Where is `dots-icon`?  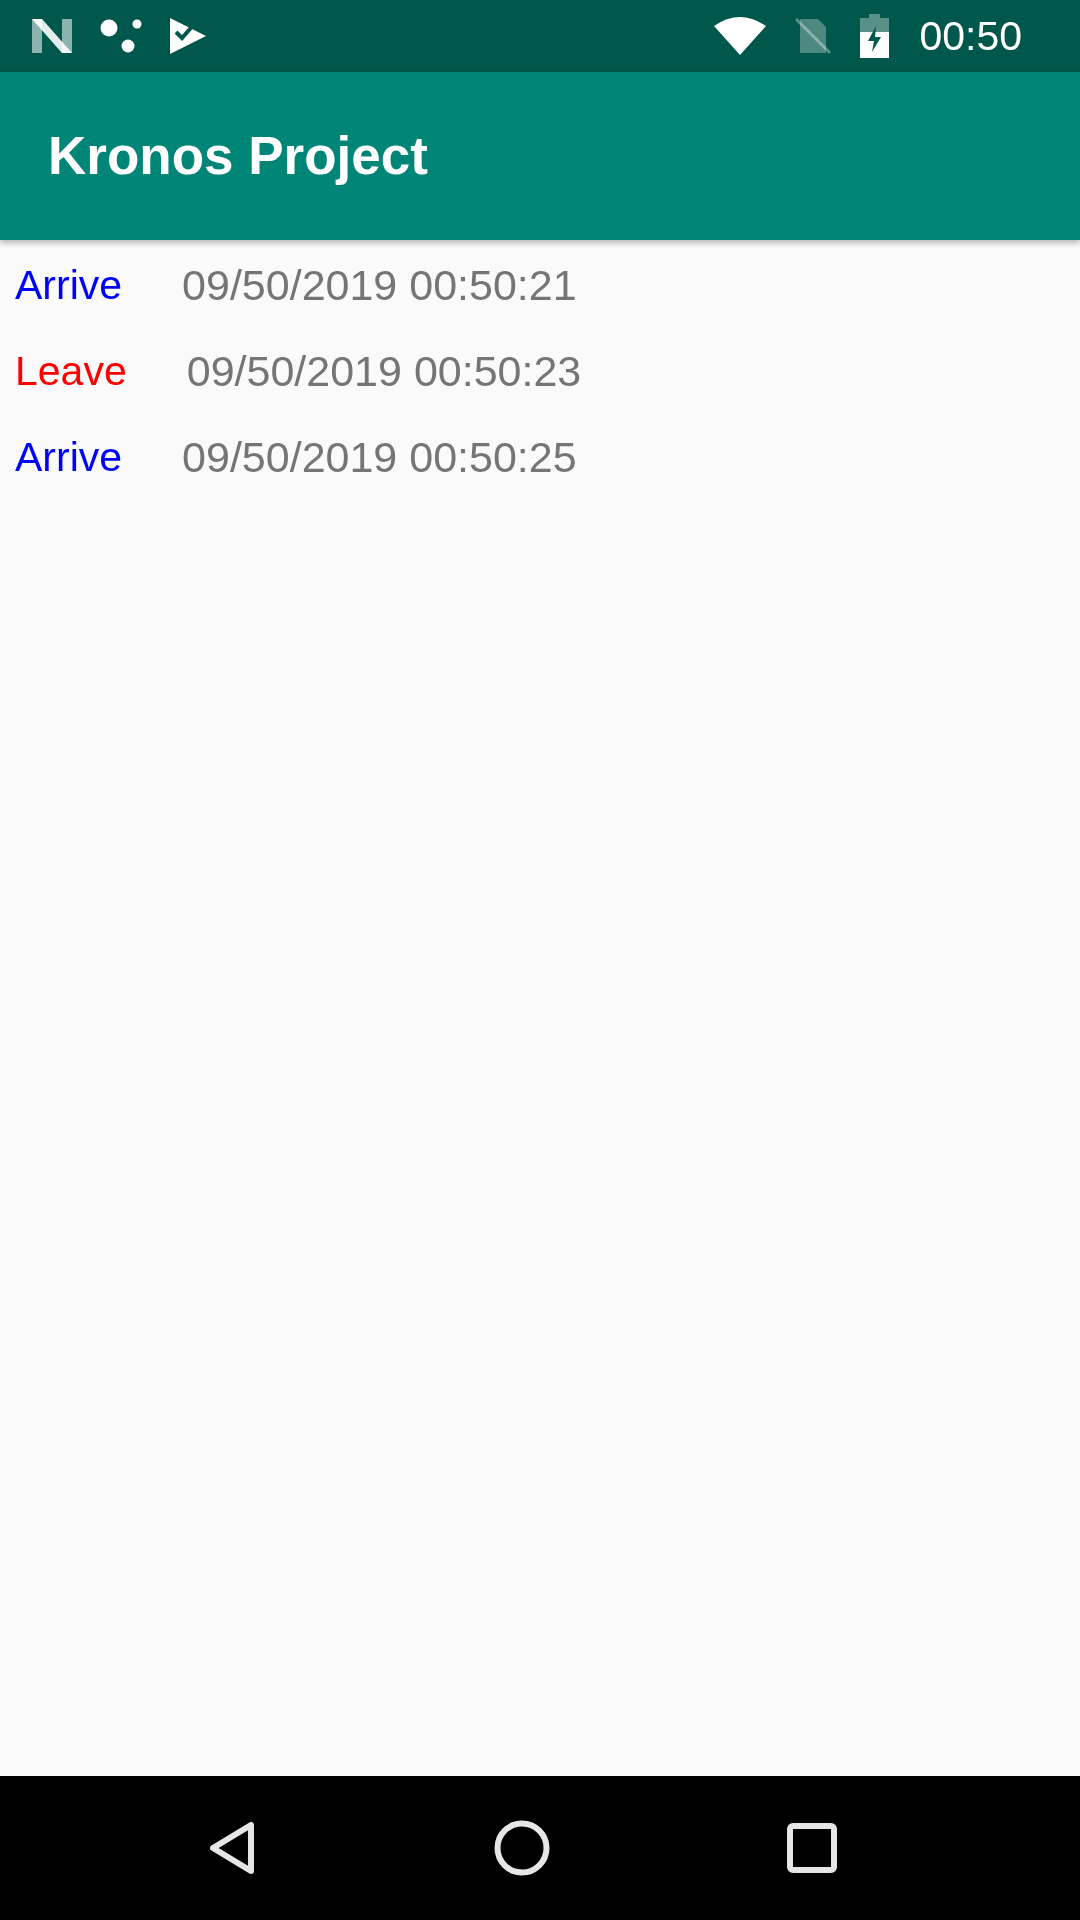
dots-icon is located at coordinates (121, 36).